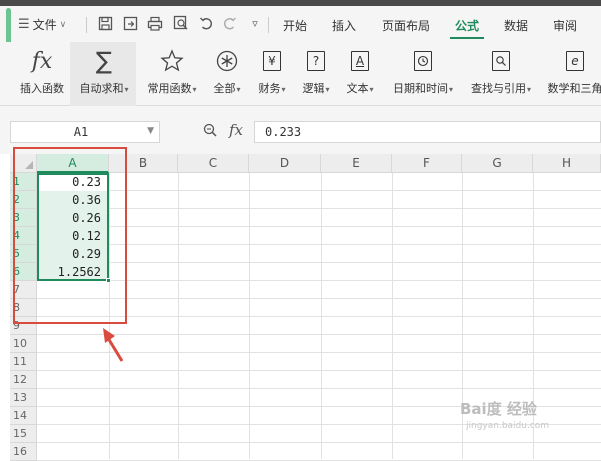 Image resolution: width=601 pixels, height=461 pixels. What do you see at coordinates (498, 409) in the screenshot?
I see `watermark-text: Bai度 经验` at bounding box center [498, 409].